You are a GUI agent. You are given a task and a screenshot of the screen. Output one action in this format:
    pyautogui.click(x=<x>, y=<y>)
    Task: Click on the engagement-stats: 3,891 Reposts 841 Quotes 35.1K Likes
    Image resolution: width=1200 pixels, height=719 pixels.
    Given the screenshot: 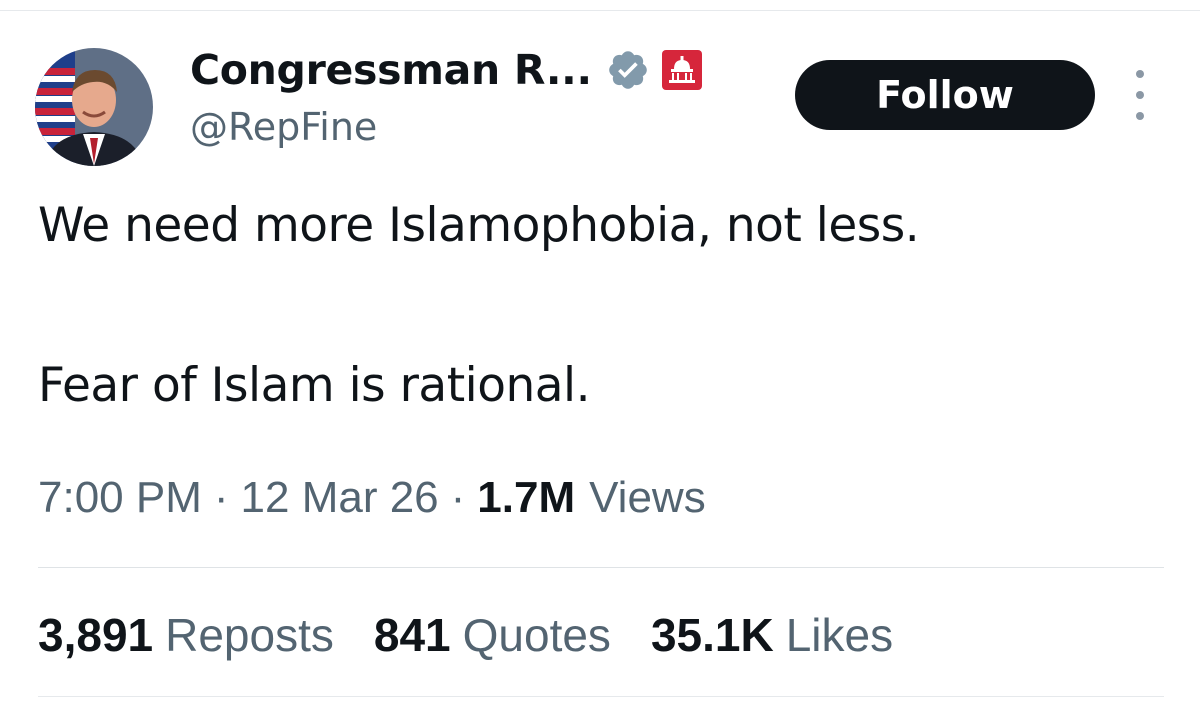 What is the action you would take?
    pyautogui.click(x=485, y=635)
    